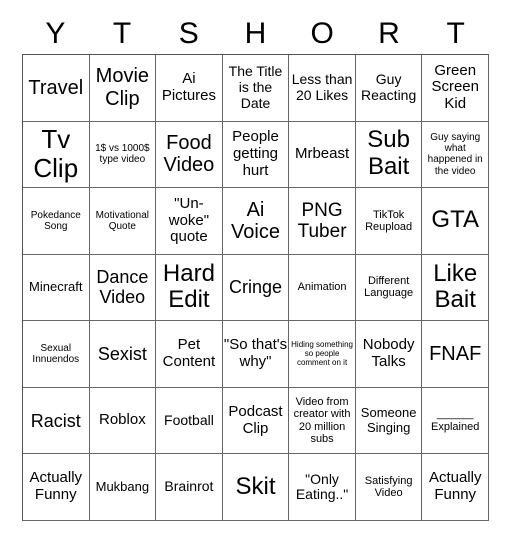  Describe the element at coordinates (55, 33) in the screenshot. I see `title-letter: Y` at that location.